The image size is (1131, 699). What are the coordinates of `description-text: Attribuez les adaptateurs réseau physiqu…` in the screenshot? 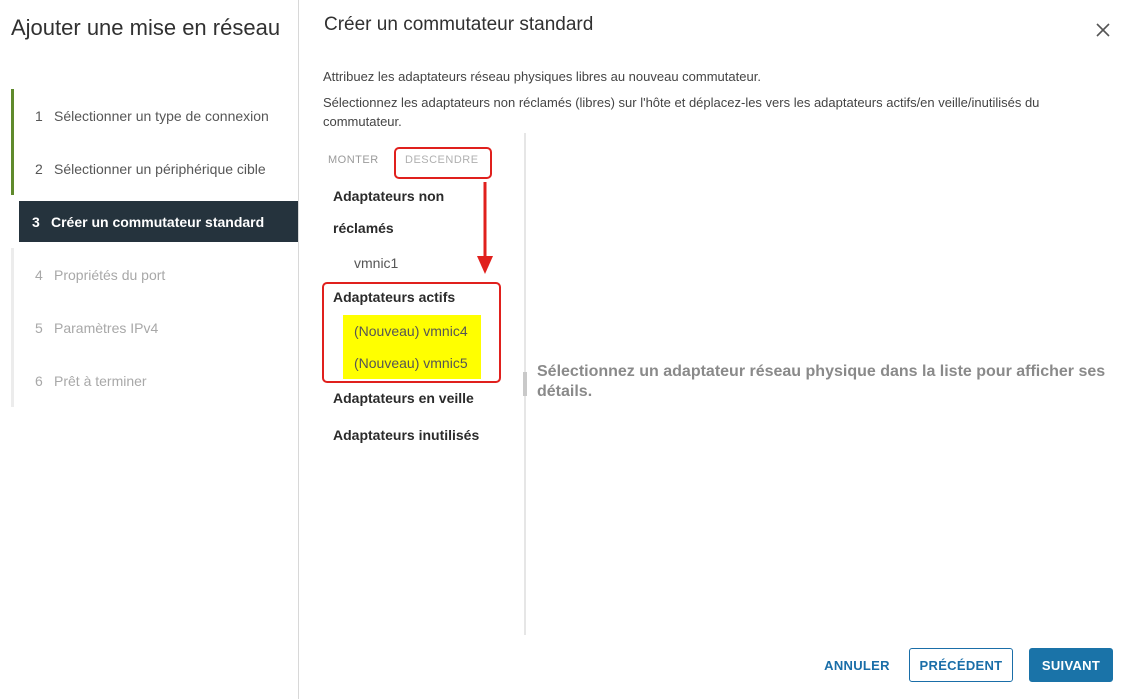 It's located at (542, 76).